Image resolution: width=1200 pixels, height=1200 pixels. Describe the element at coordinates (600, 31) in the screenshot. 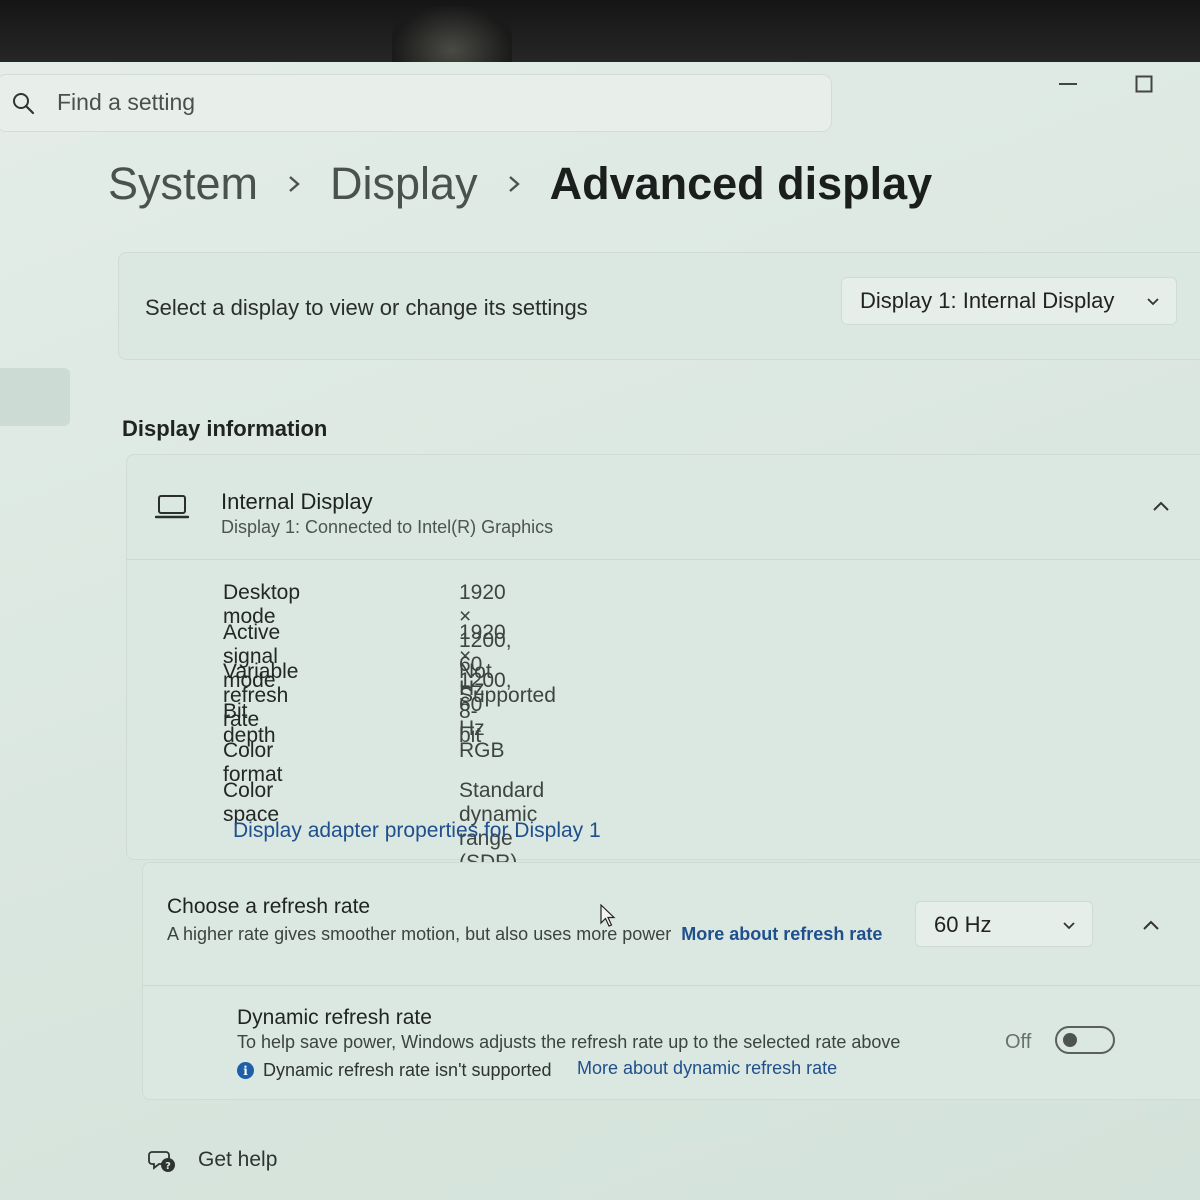

I see `screen-bezel` at that location.